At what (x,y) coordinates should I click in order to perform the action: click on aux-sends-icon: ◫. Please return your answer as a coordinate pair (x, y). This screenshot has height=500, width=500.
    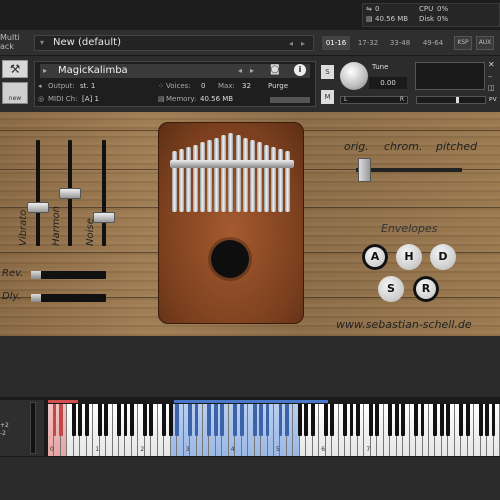
    Looking at the image, I should click on (491, 88).